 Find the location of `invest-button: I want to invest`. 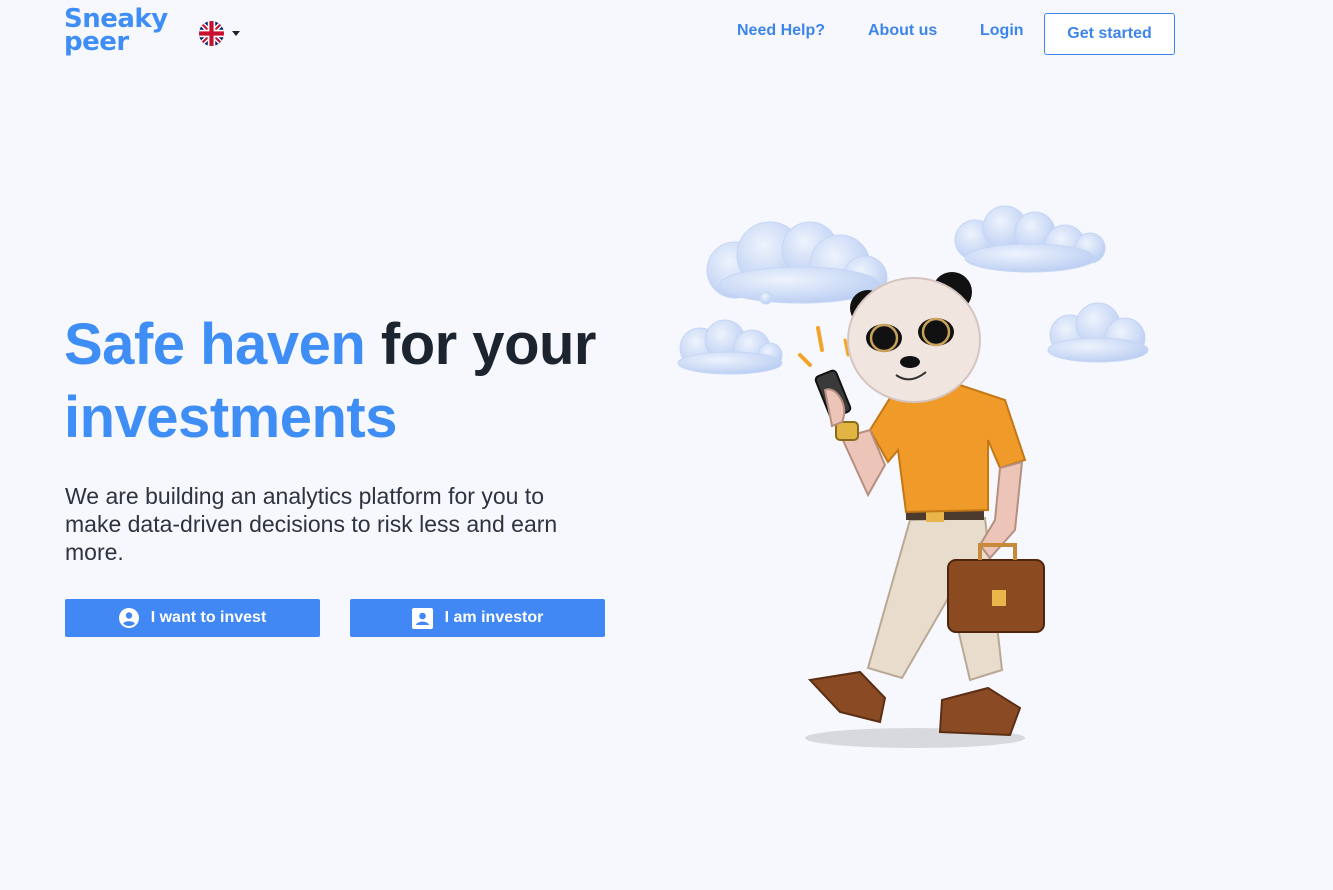

invest-button: I want to invest is located at coordinates (192, 618).